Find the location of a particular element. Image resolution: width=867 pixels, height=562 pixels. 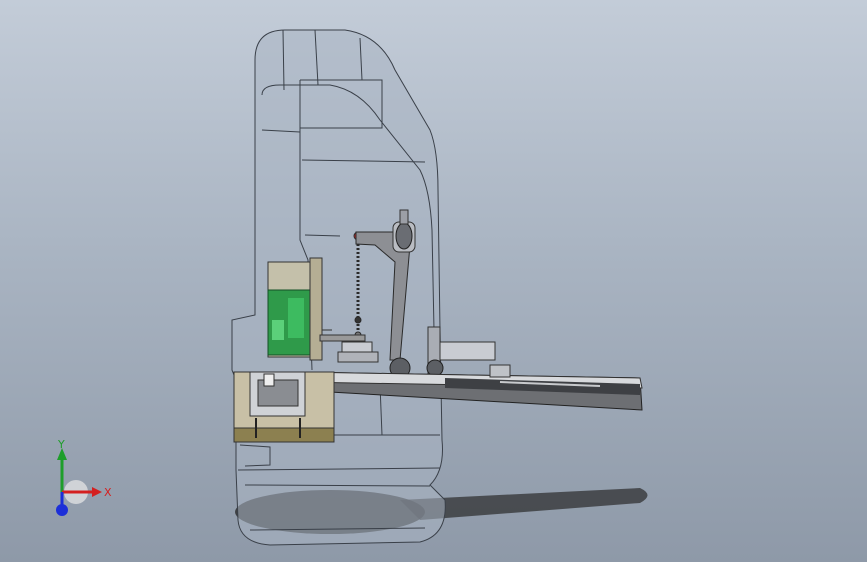

axis-triad: X Y is located at coordinates (84, 478).